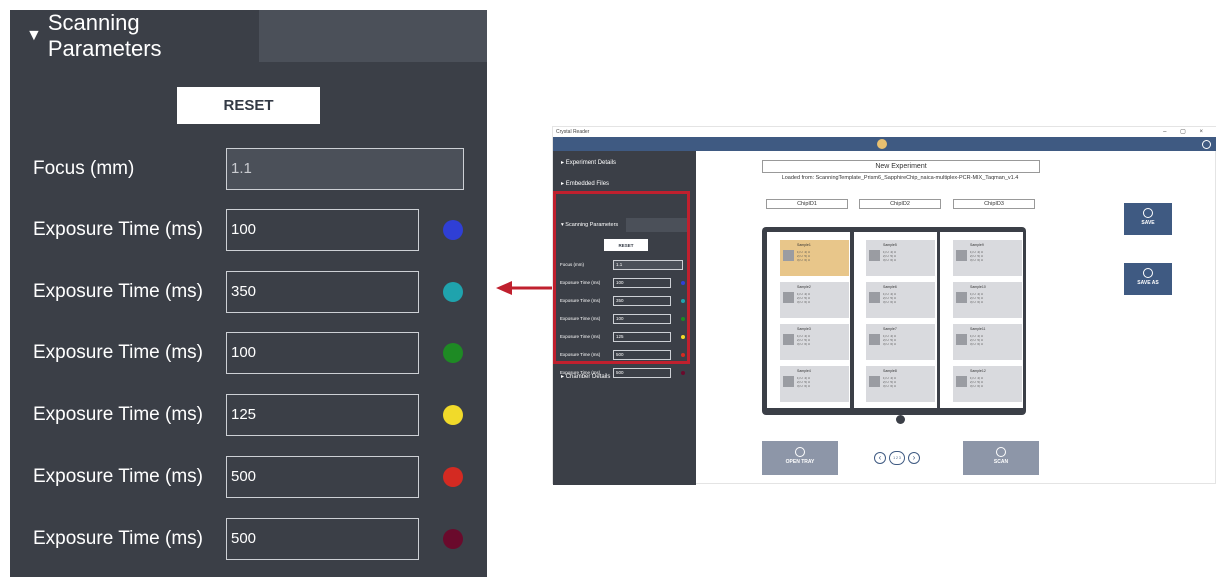 The height and width of the screenshot is (577, 1216). What do you see at coordinates (890, 245) in the screenshot?
I see `sample-name: Sample5` at bounding box center [890, 245].